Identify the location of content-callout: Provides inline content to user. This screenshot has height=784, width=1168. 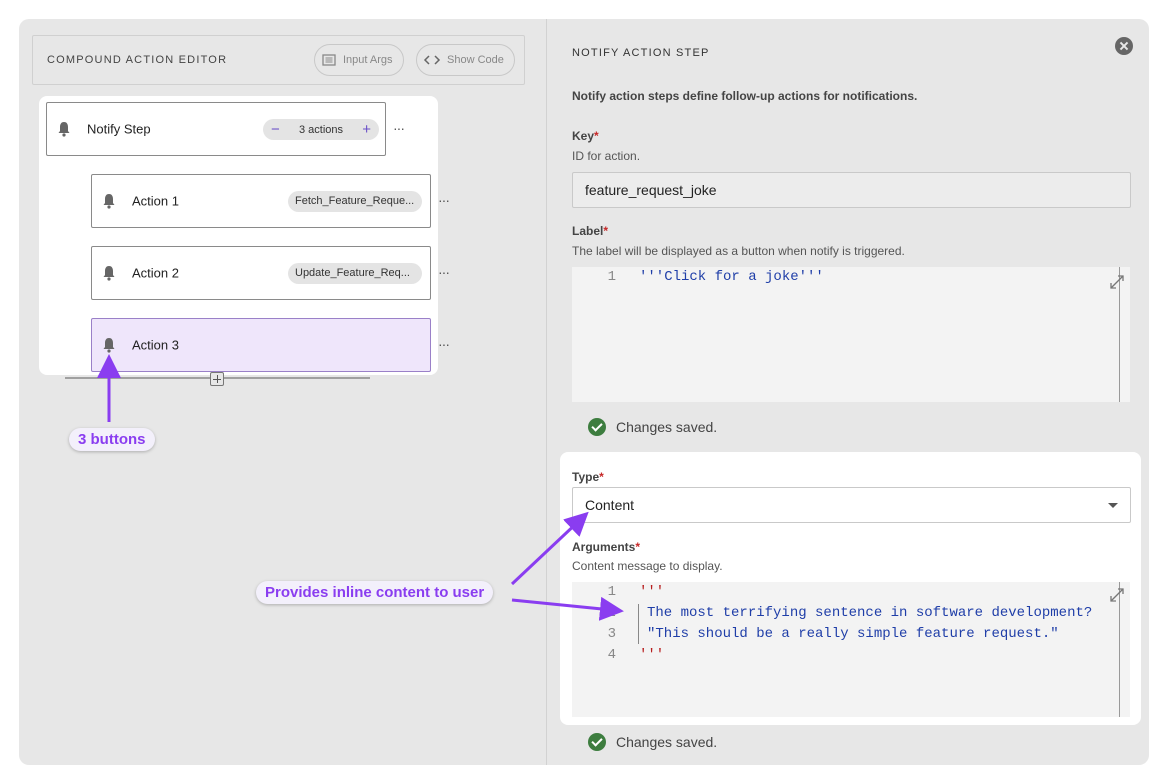
(375, 592).